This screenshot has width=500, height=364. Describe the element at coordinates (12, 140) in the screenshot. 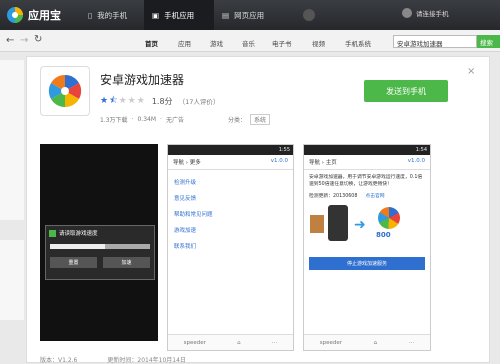

I see `side-panel-left` at that location.